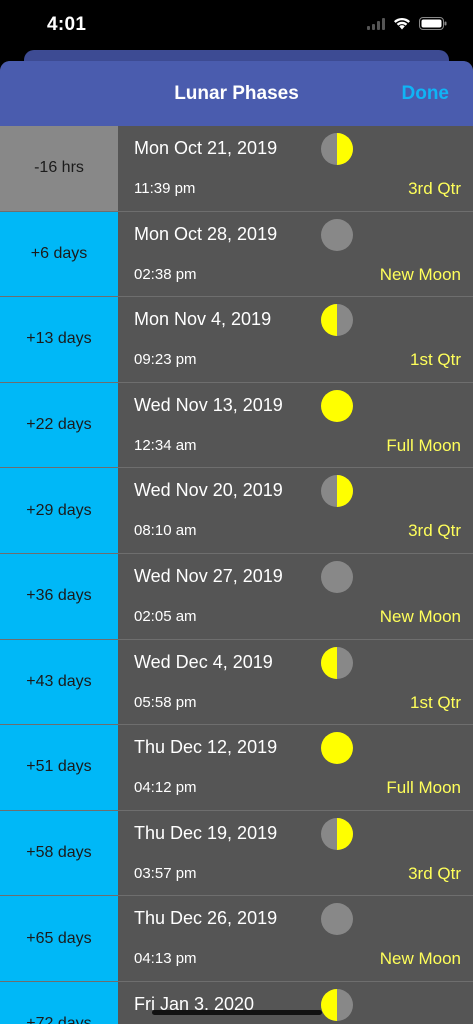  Describe the element at coordinates (67, 24) in the screenshot. I see `status-time: 4:01` at that location.